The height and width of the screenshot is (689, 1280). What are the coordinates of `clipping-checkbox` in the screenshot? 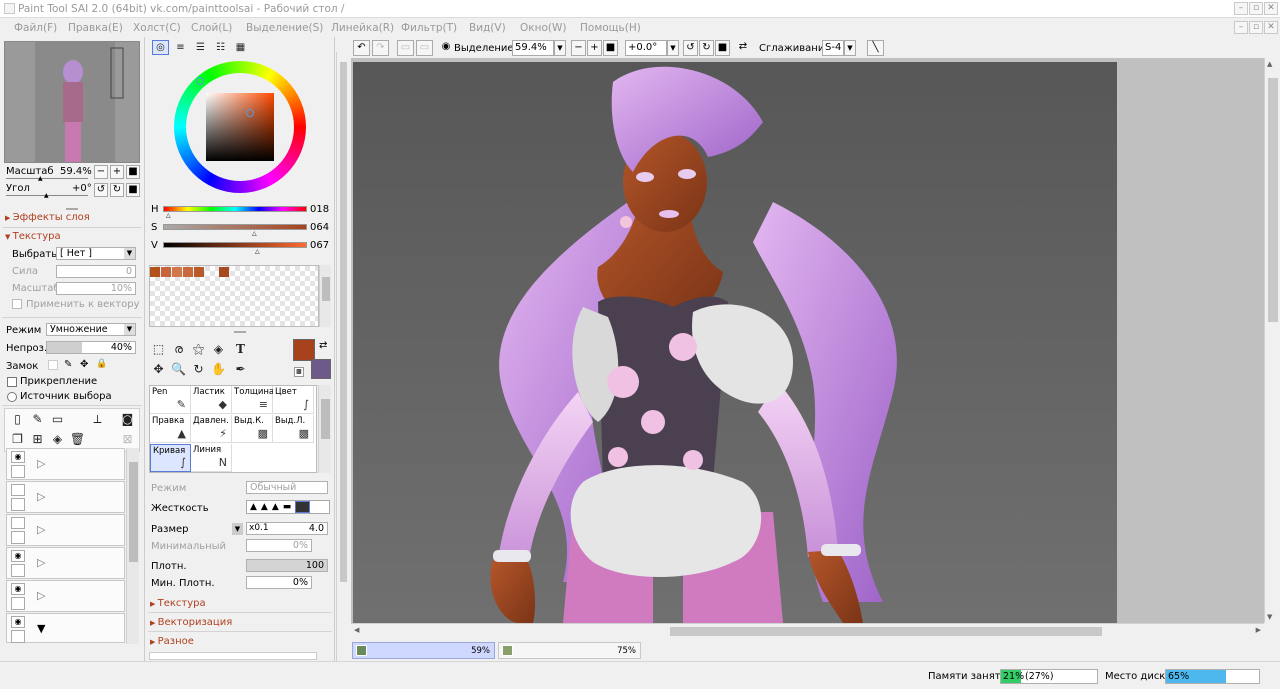 It's located at (12, 382).